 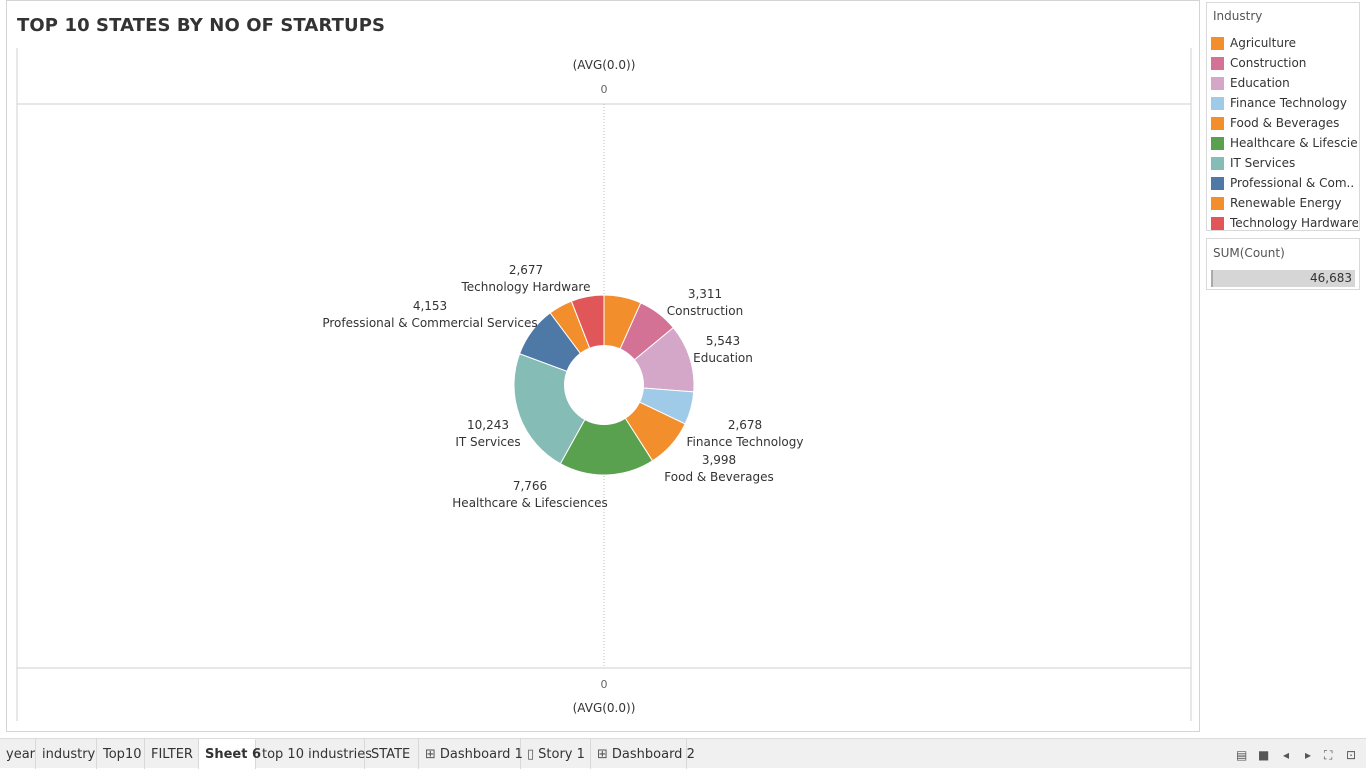 I want to click on legend-label: Renewable Energy, so click(x=1286, y=203).